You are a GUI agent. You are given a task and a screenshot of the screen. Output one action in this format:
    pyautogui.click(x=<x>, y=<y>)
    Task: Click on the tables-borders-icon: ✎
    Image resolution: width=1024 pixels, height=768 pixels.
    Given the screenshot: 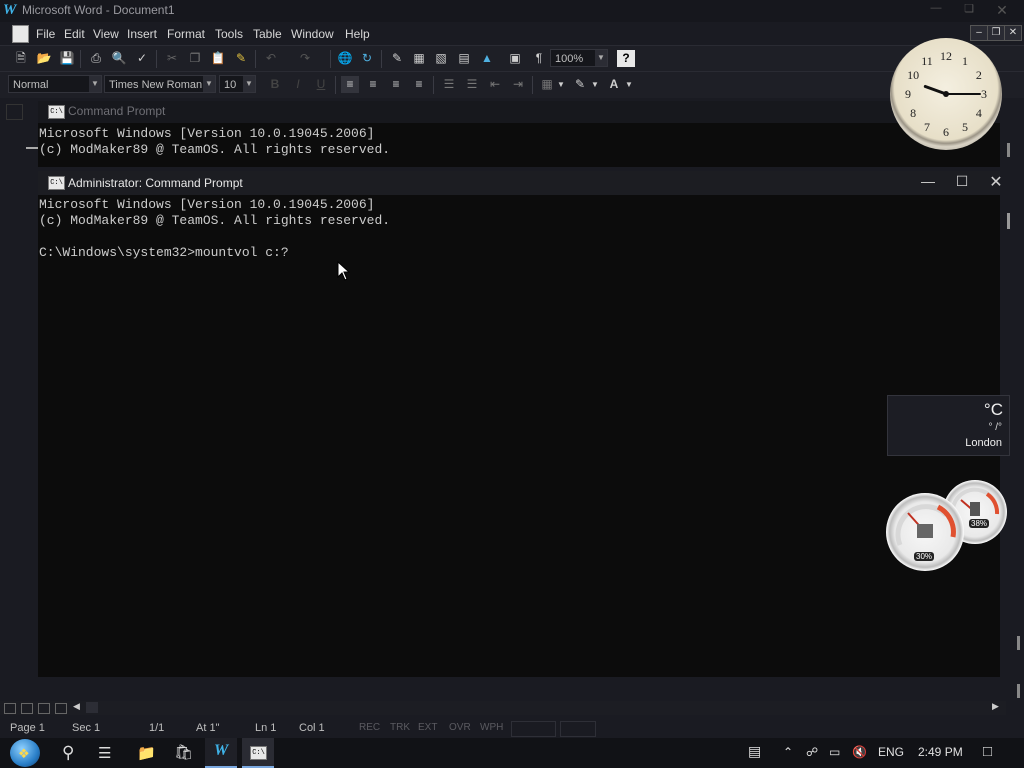 What is the action you would take?
    pyautogui.click(x=397, y=58)
    